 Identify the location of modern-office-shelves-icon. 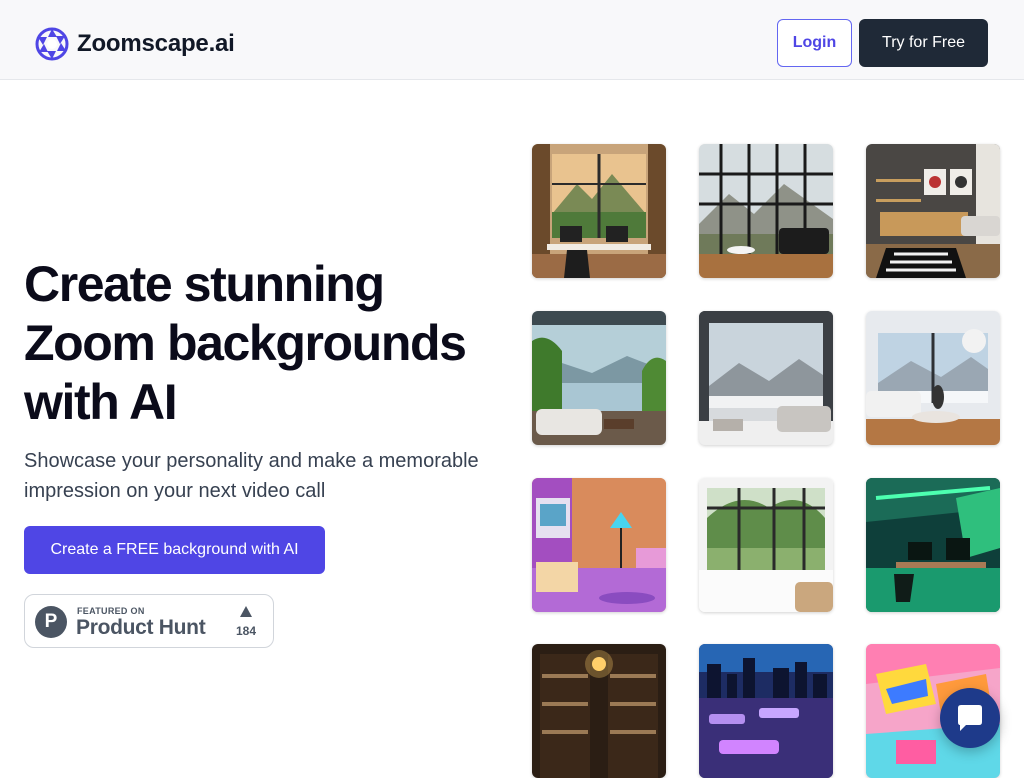
(933, 211).